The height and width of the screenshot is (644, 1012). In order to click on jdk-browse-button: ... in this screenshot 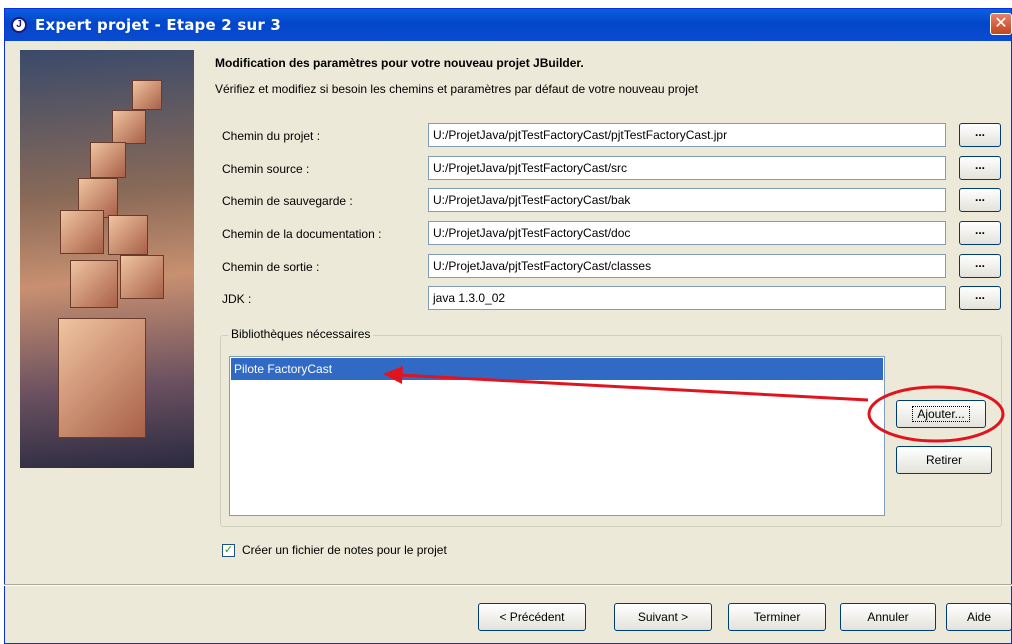, I will do `click(980, 298)`.